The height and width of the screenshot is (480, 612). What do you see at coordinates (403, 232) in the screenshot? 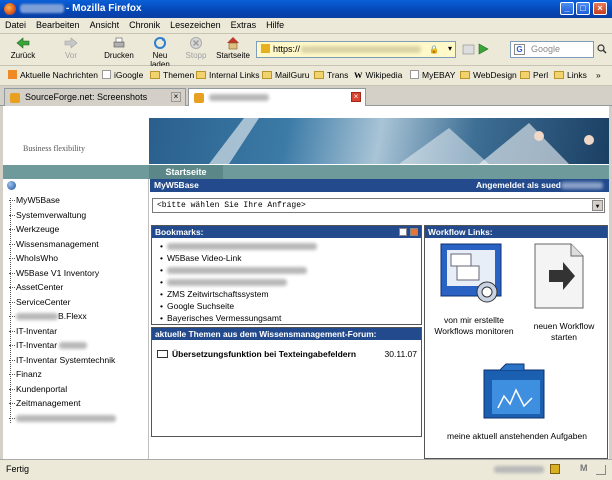
I see `edit-icon` at bounding box center [403, 232].